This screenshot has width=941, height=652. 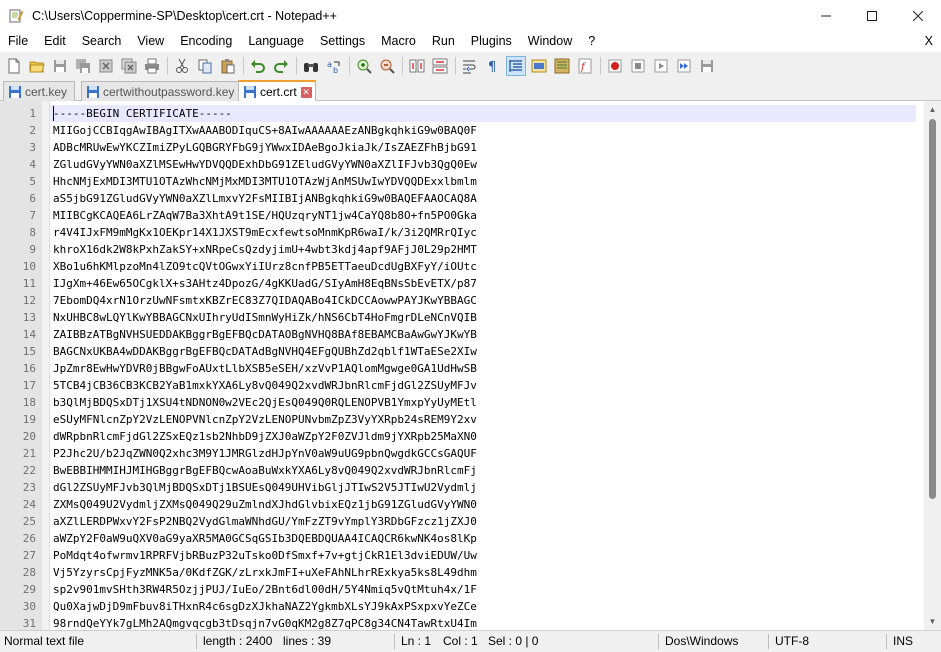 I want to click on tab-label: cert.crt, so click(x=278, y=92).